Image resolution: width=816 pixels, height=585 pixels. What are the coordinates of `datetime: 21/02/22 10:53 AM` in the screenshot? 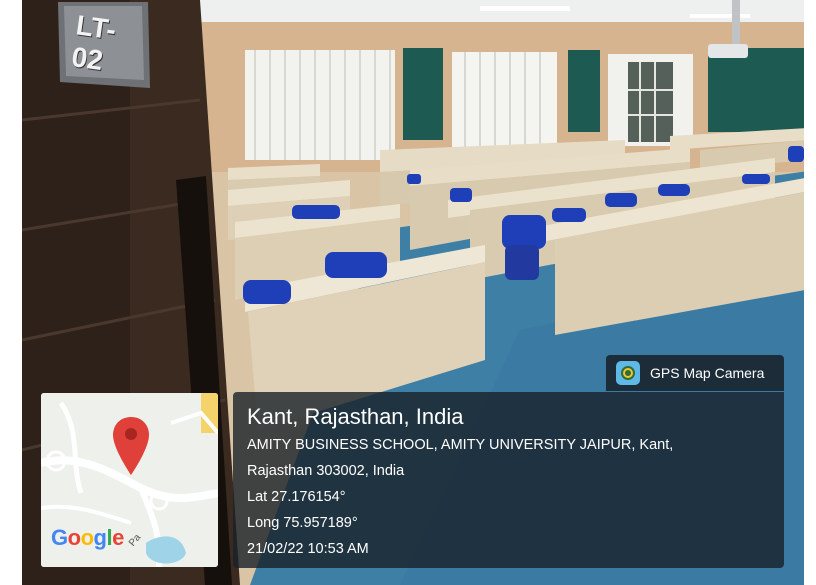 It's located at (308, 549).